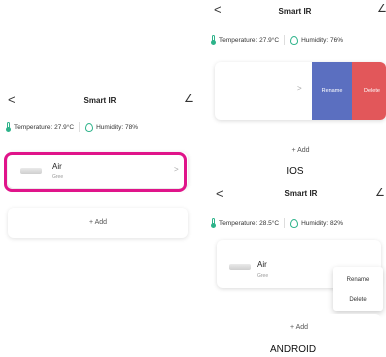 The height and width of the screenshot is (357, 386). What do you see at coordinates (369, 91) in the screenshot?
I see `delete-button: Delete` at bounding box center [369, 91].